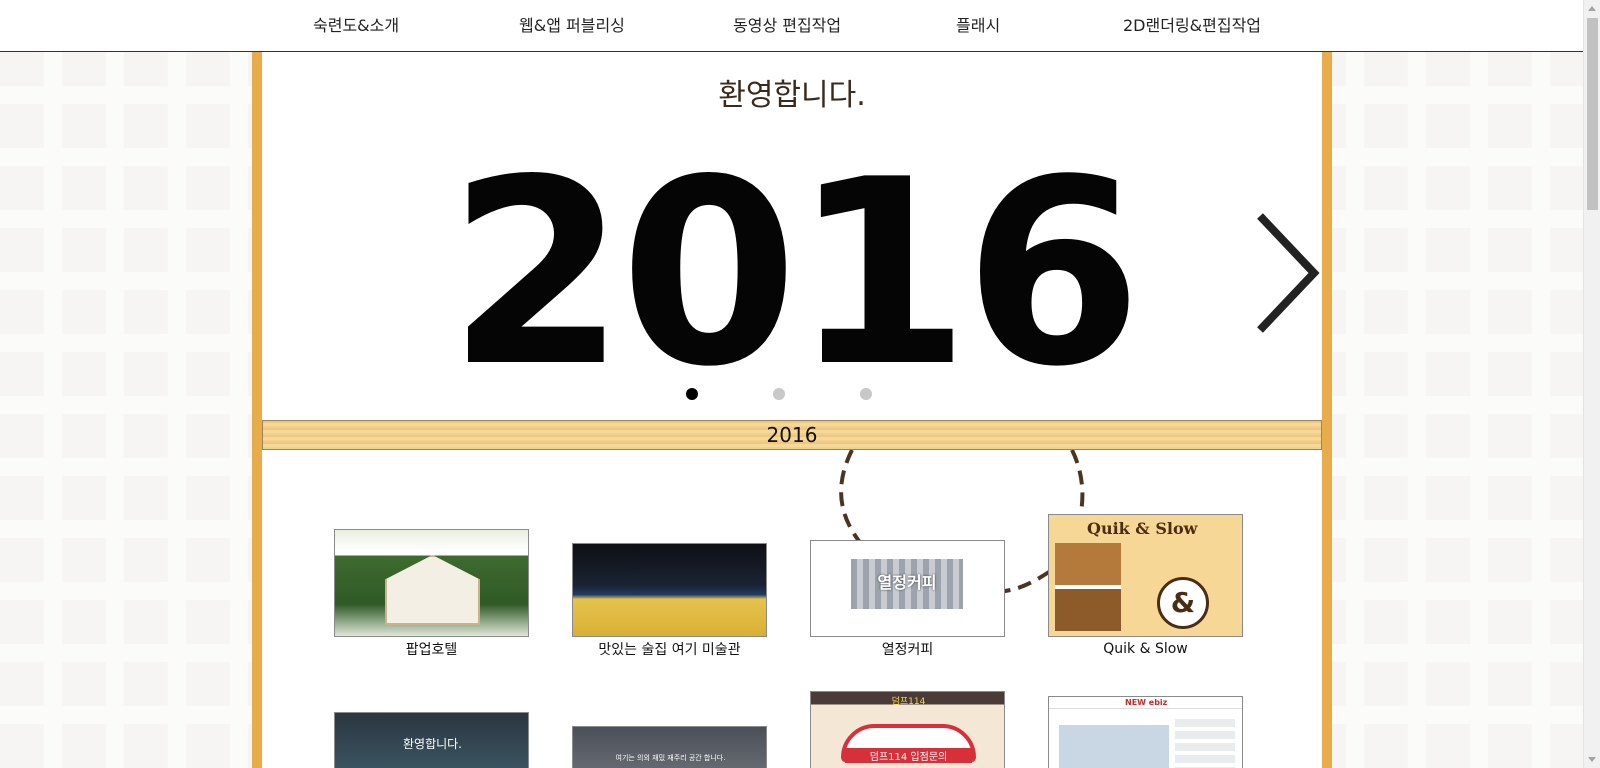  What do you see at coordinates (1114, 746) in the screenshot?
I see `map-image` at bounding box center [1114, 746].